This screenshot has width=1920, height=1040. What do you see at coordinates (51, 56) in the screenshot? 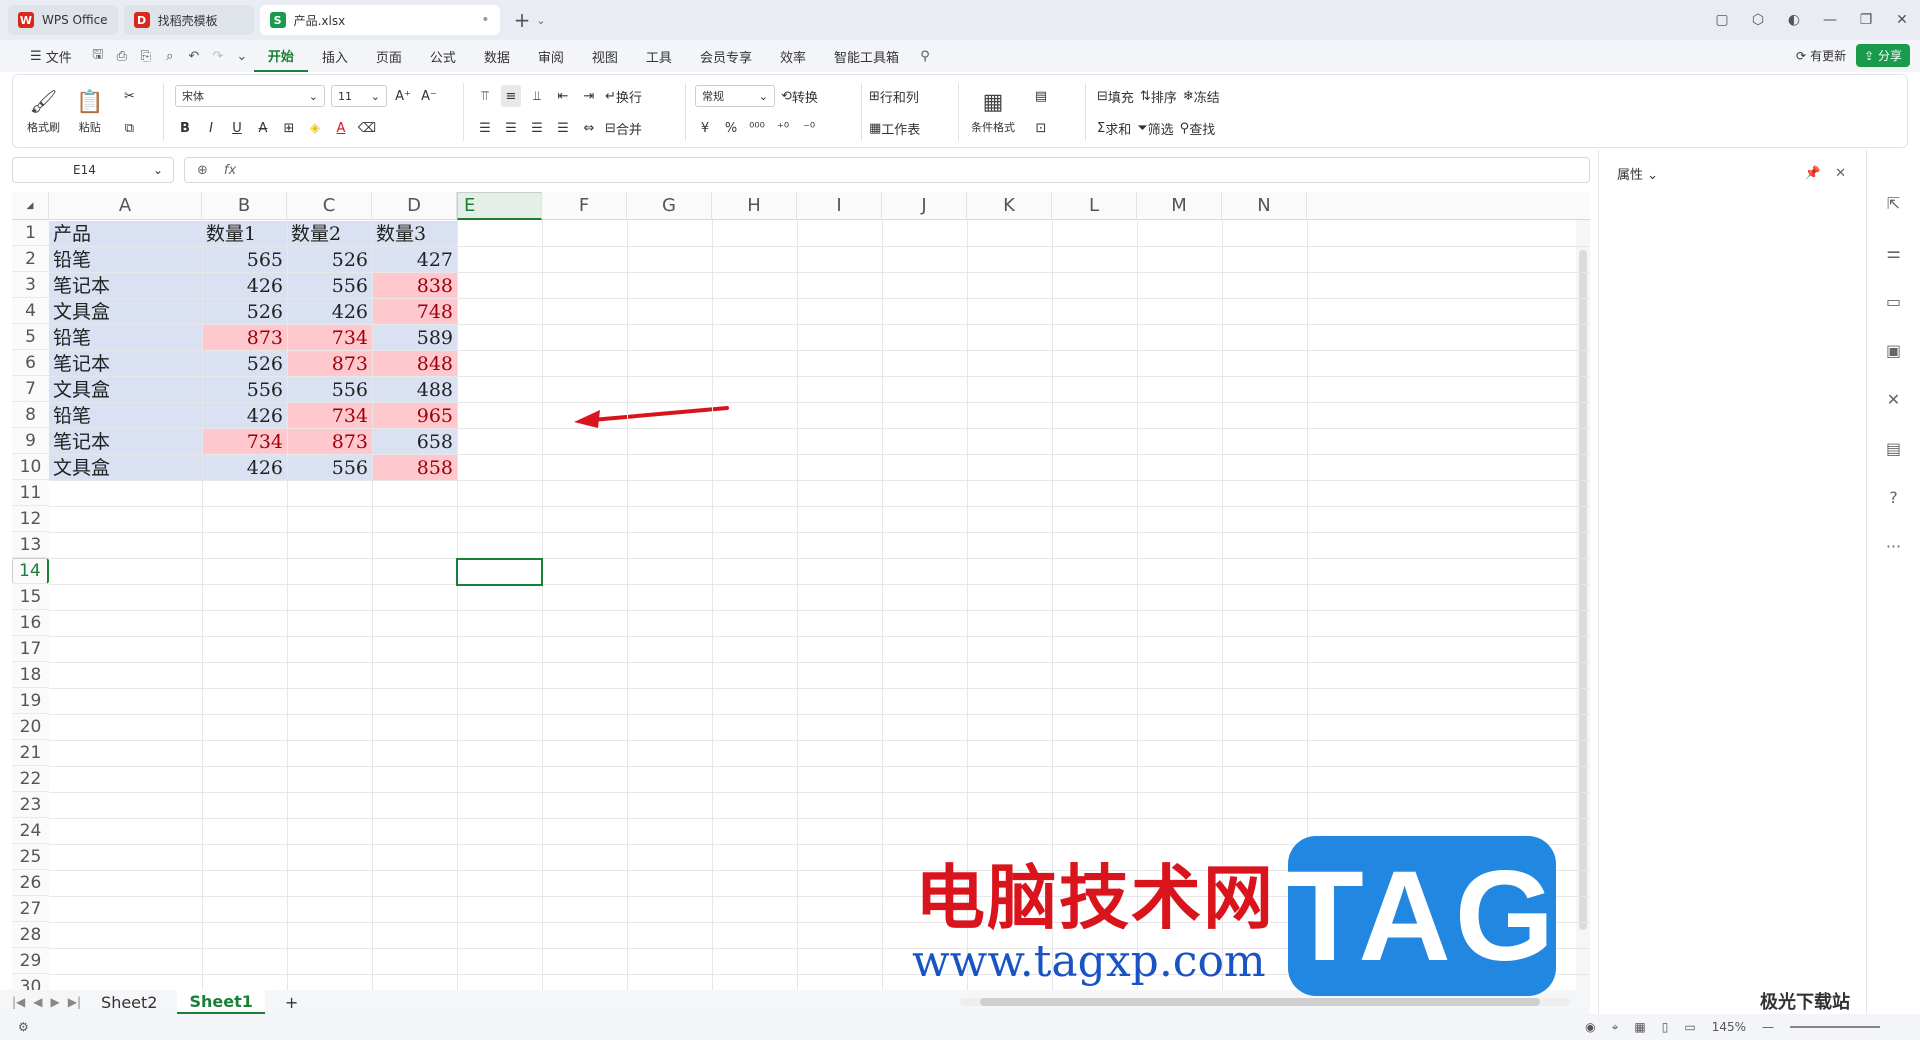
I see `file-menu: ☰ 文件` at bounding box center [51, 56].